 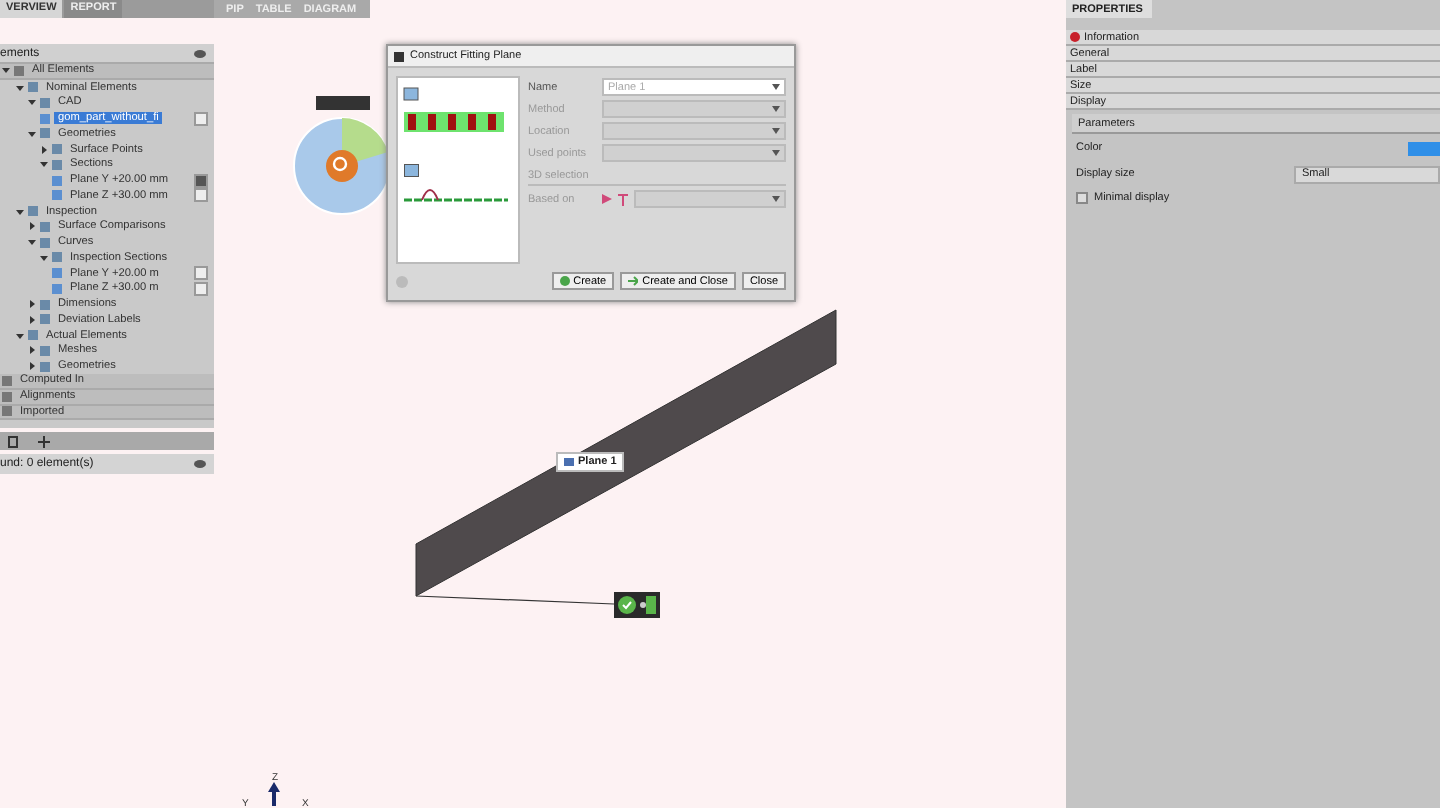 What do you see at coordinates (342, 155) in the screenshot?
I see `radial-menu-drawing` at bounding box center [342, 155].